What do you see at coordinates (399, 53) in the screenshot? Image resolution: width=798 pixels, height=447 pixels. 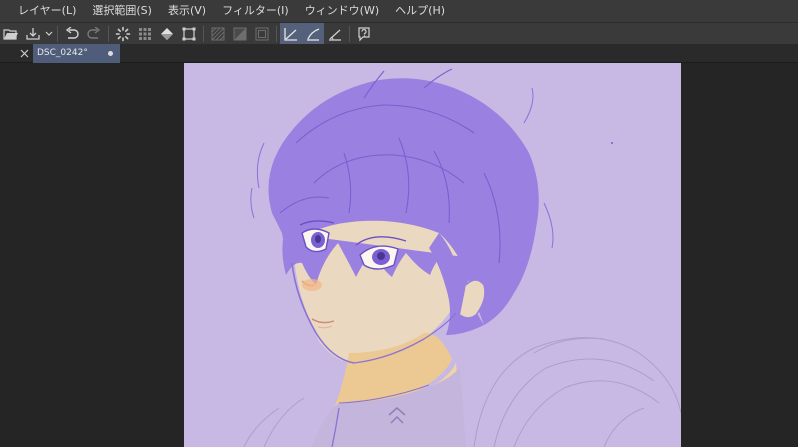 I see `document-tab-bar: DSC_0242°` at bounding box center [399, 53].